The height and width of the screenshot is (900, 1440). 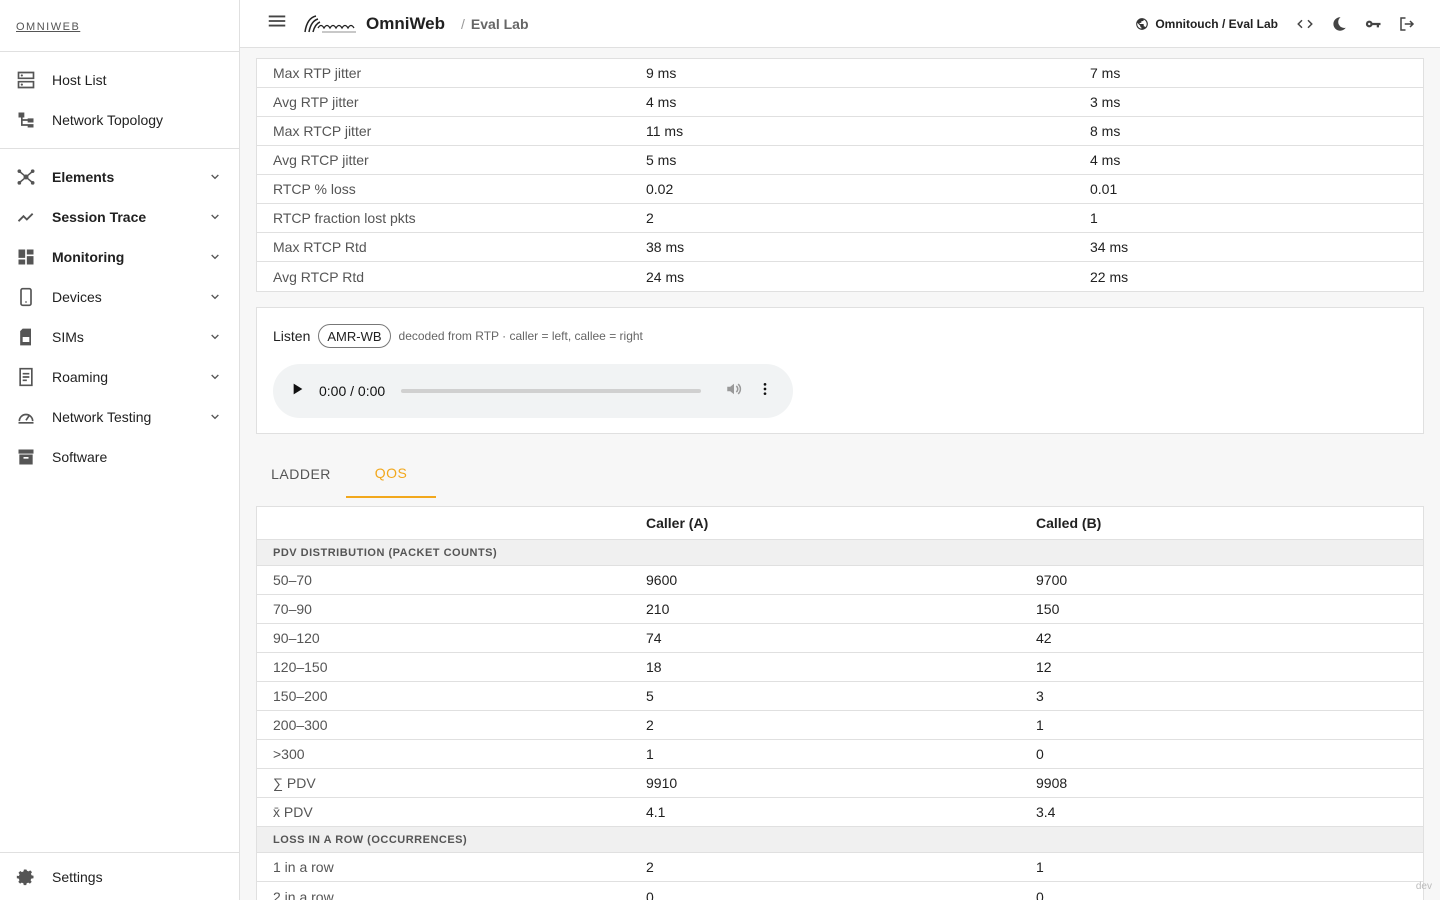 What do you see at coordinates (650, 696) in the screenshot?
I see `caller-value: 5` at bounding box center [650, 696].